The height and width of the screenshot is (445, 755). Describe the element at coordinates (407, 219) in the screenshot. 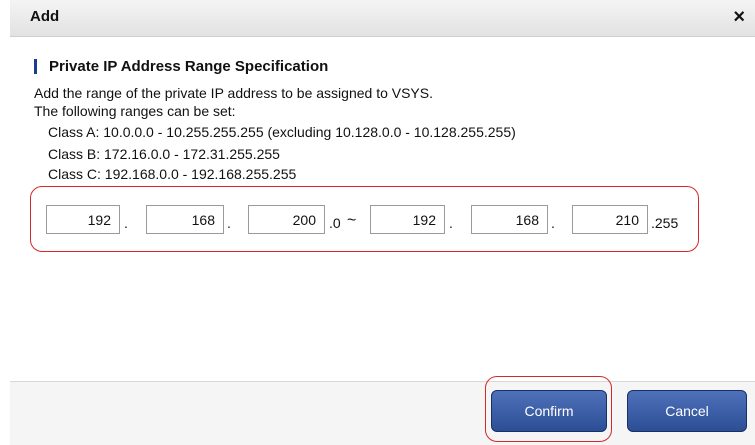

I see `end-octet-1-input` at that location.